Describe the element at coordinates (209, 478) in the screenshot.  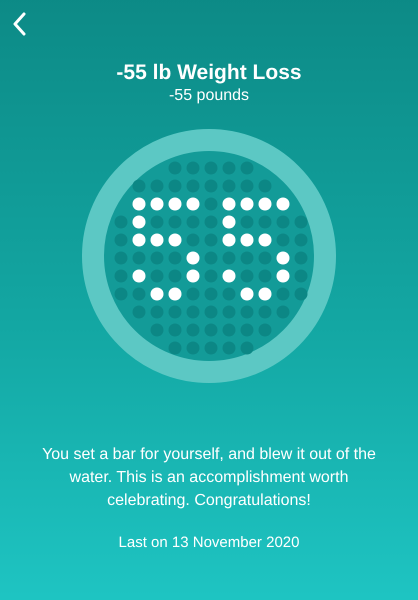
I see `badge-message: You set a bar for yourself, and blew it out of the water. This is an accomplishment worth celebrating. Congratulations!` at that location.